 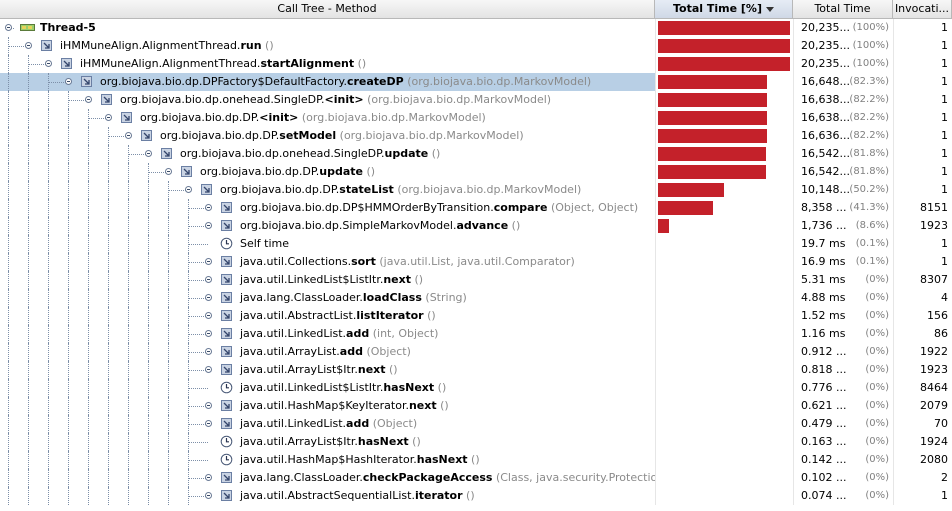 What do you see at coordinates (843, 424) in the screenshot?
I see `total-time-cell: 0.479 ... (0%)` at bounding box center [843, 424].